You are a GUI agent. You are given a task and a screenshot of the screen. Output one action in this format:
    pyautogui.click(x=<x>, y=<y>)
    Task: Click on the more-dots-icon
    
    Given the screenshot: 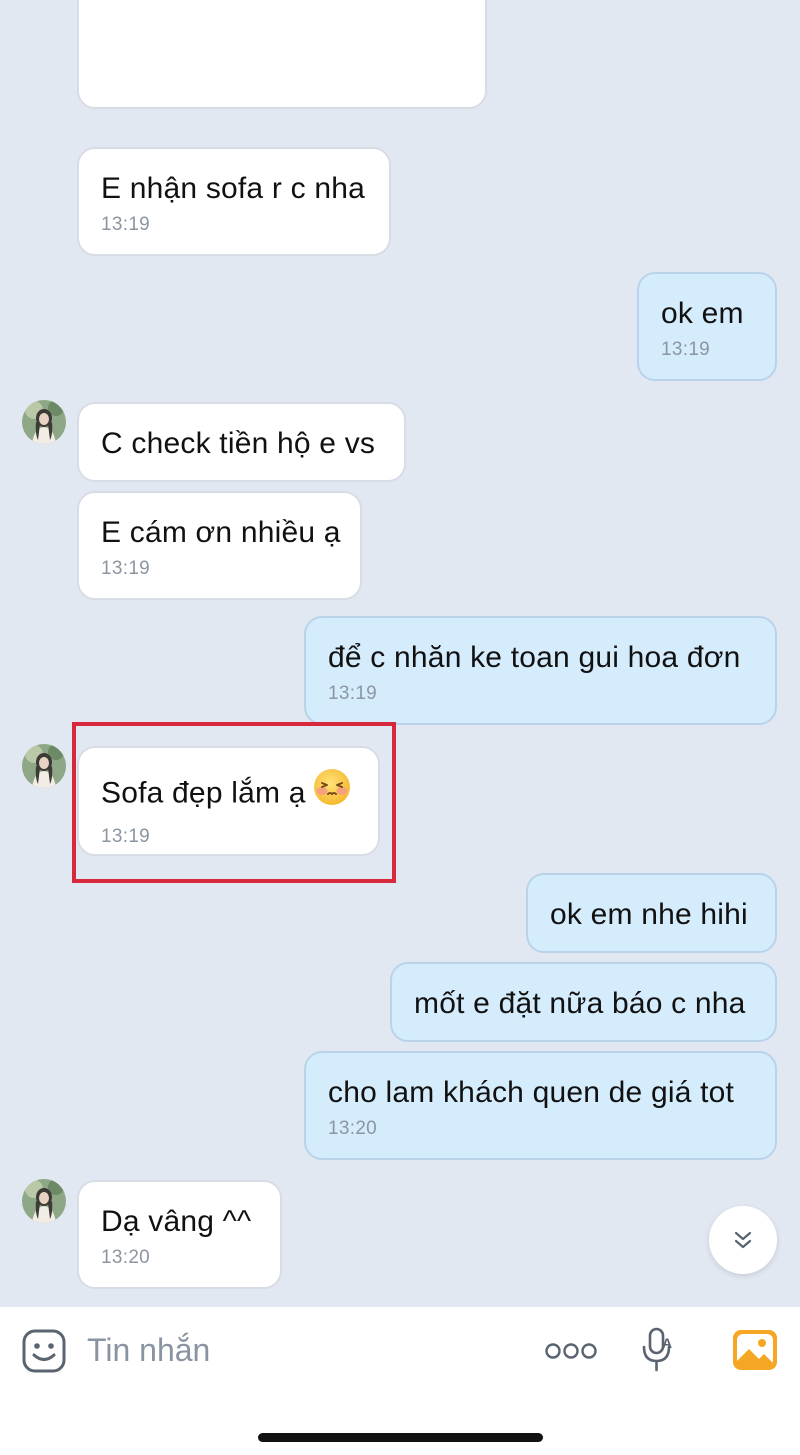 What is the action you would take?
    pyautogui.click(x=571, y=1353)
    